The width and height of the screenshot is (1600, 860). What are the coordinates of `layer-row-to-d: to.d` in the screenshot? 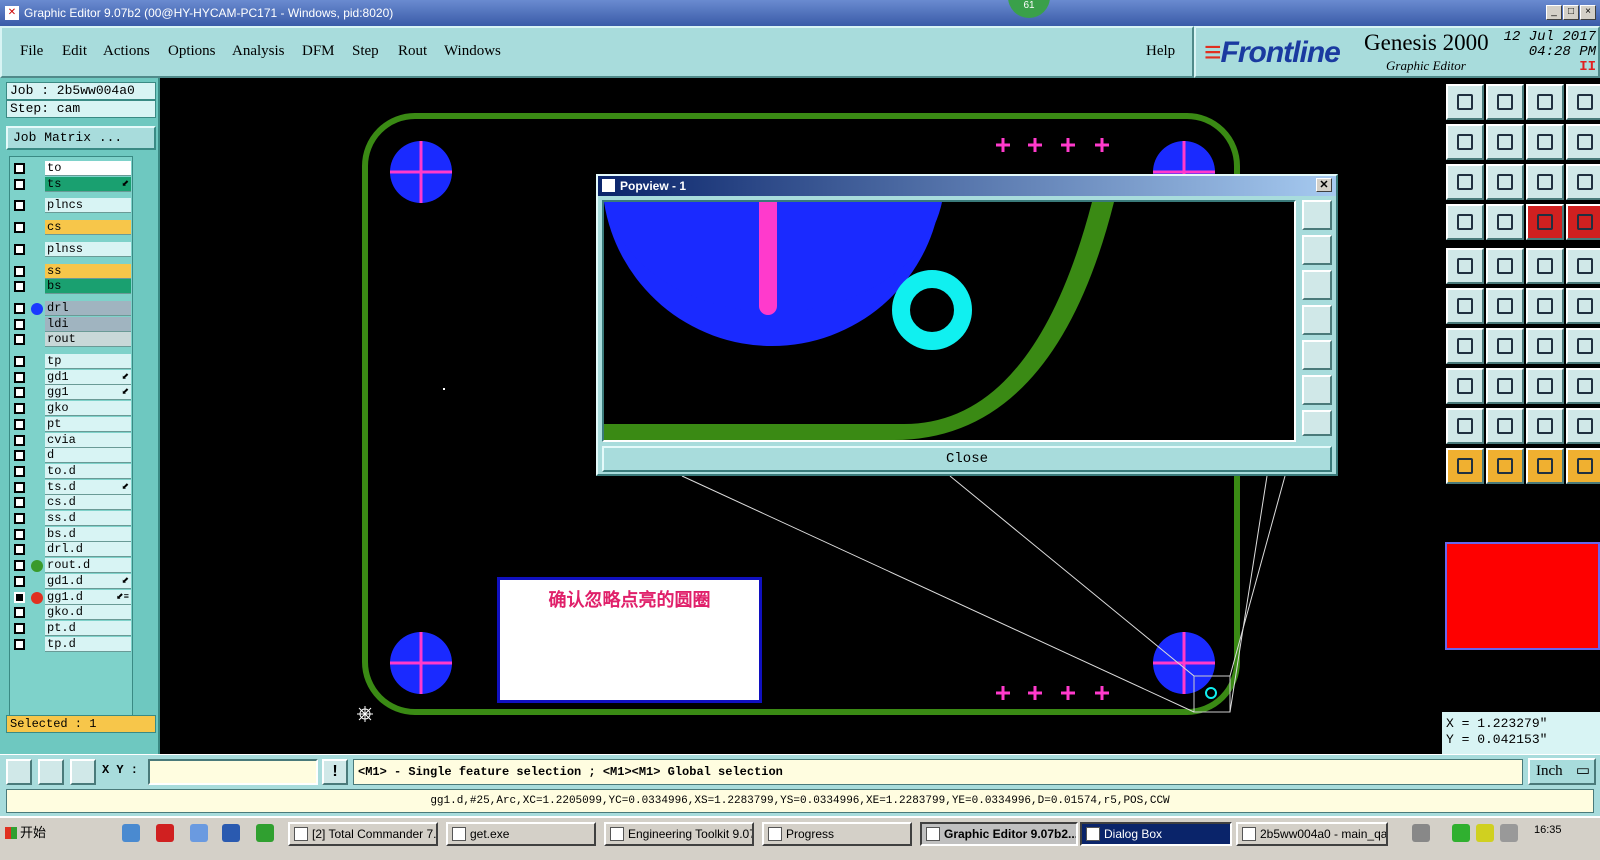 It's located at (72, 471).